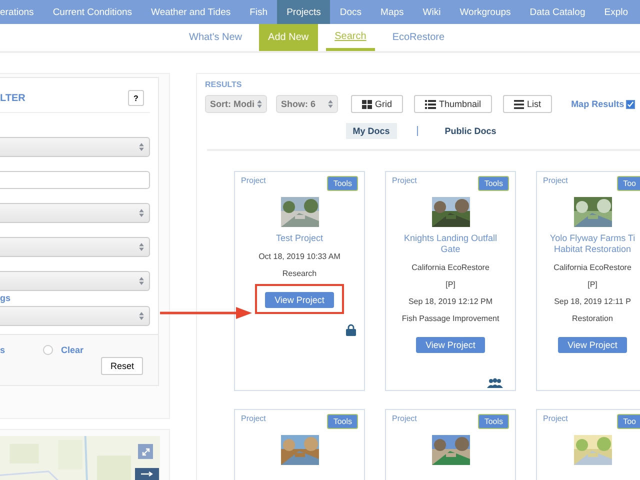 The width and height of the screenshot is (640, 480). What do you see at coordinates (191, 12) in the screenshot?
I see `nav-tab: Weather and Tides` at bounding box center [191, 12].